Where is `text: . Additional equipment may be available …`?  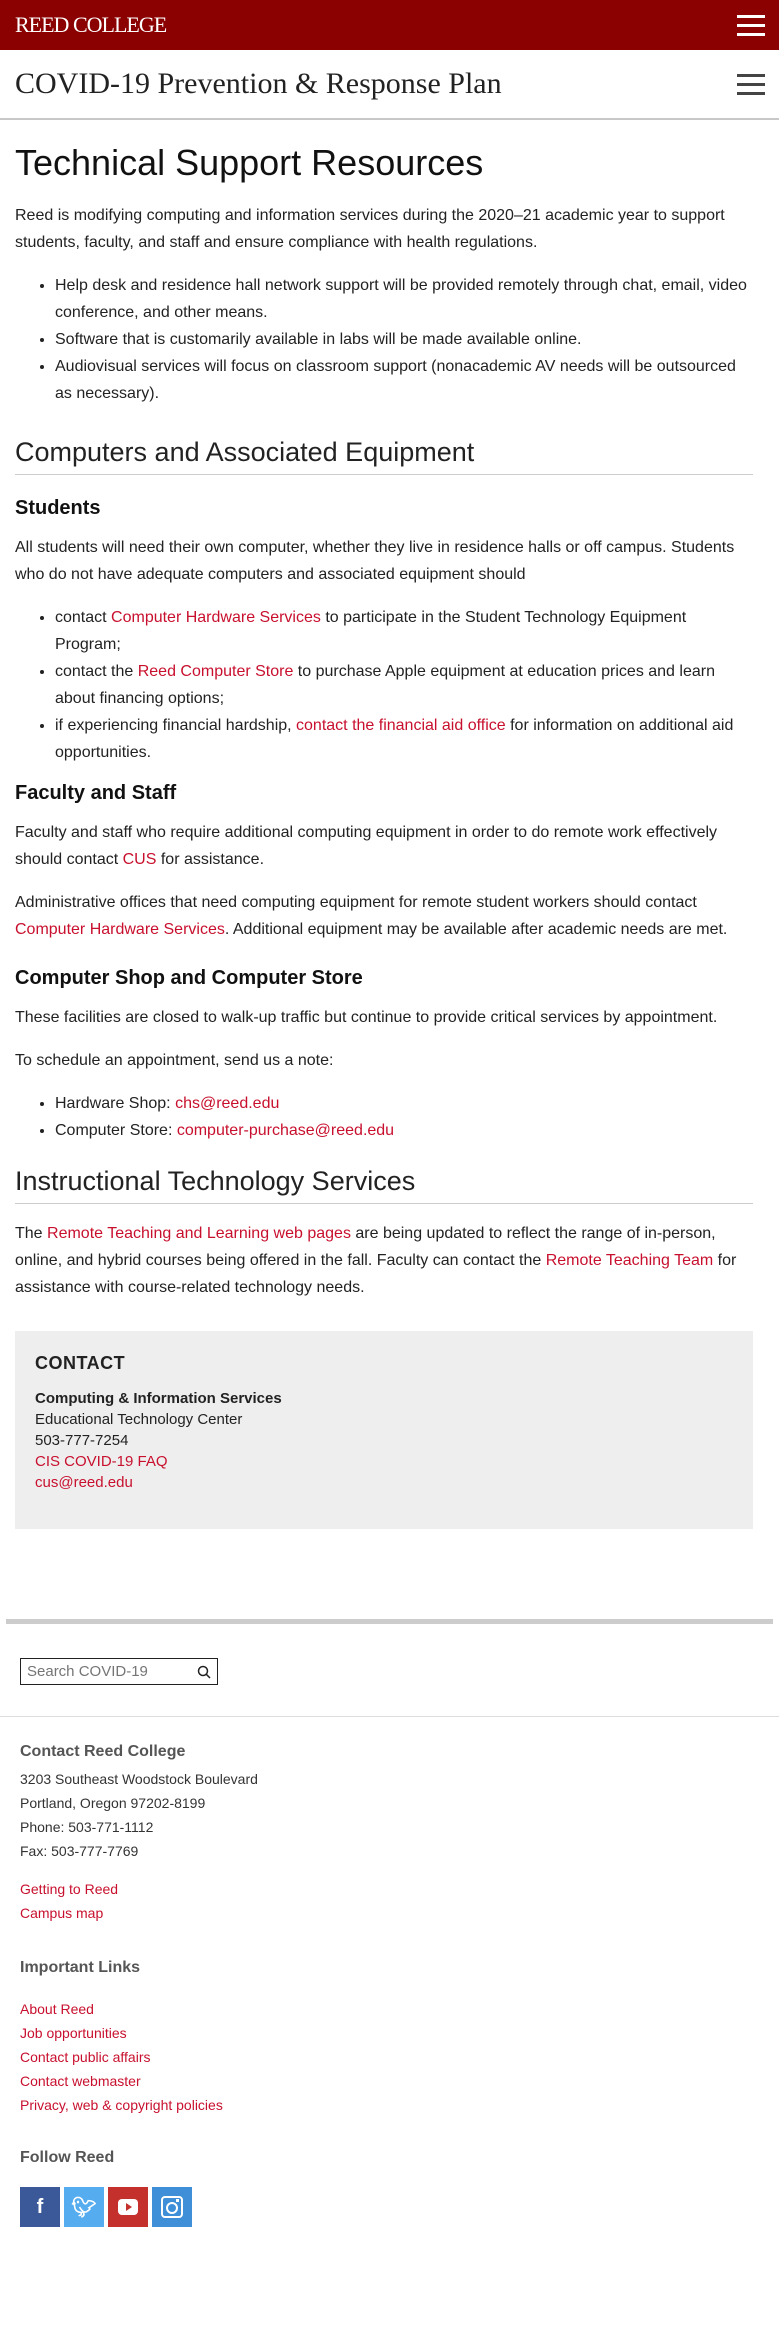
text: . Additional equipment may be available … is located at coordinates (476, 929).